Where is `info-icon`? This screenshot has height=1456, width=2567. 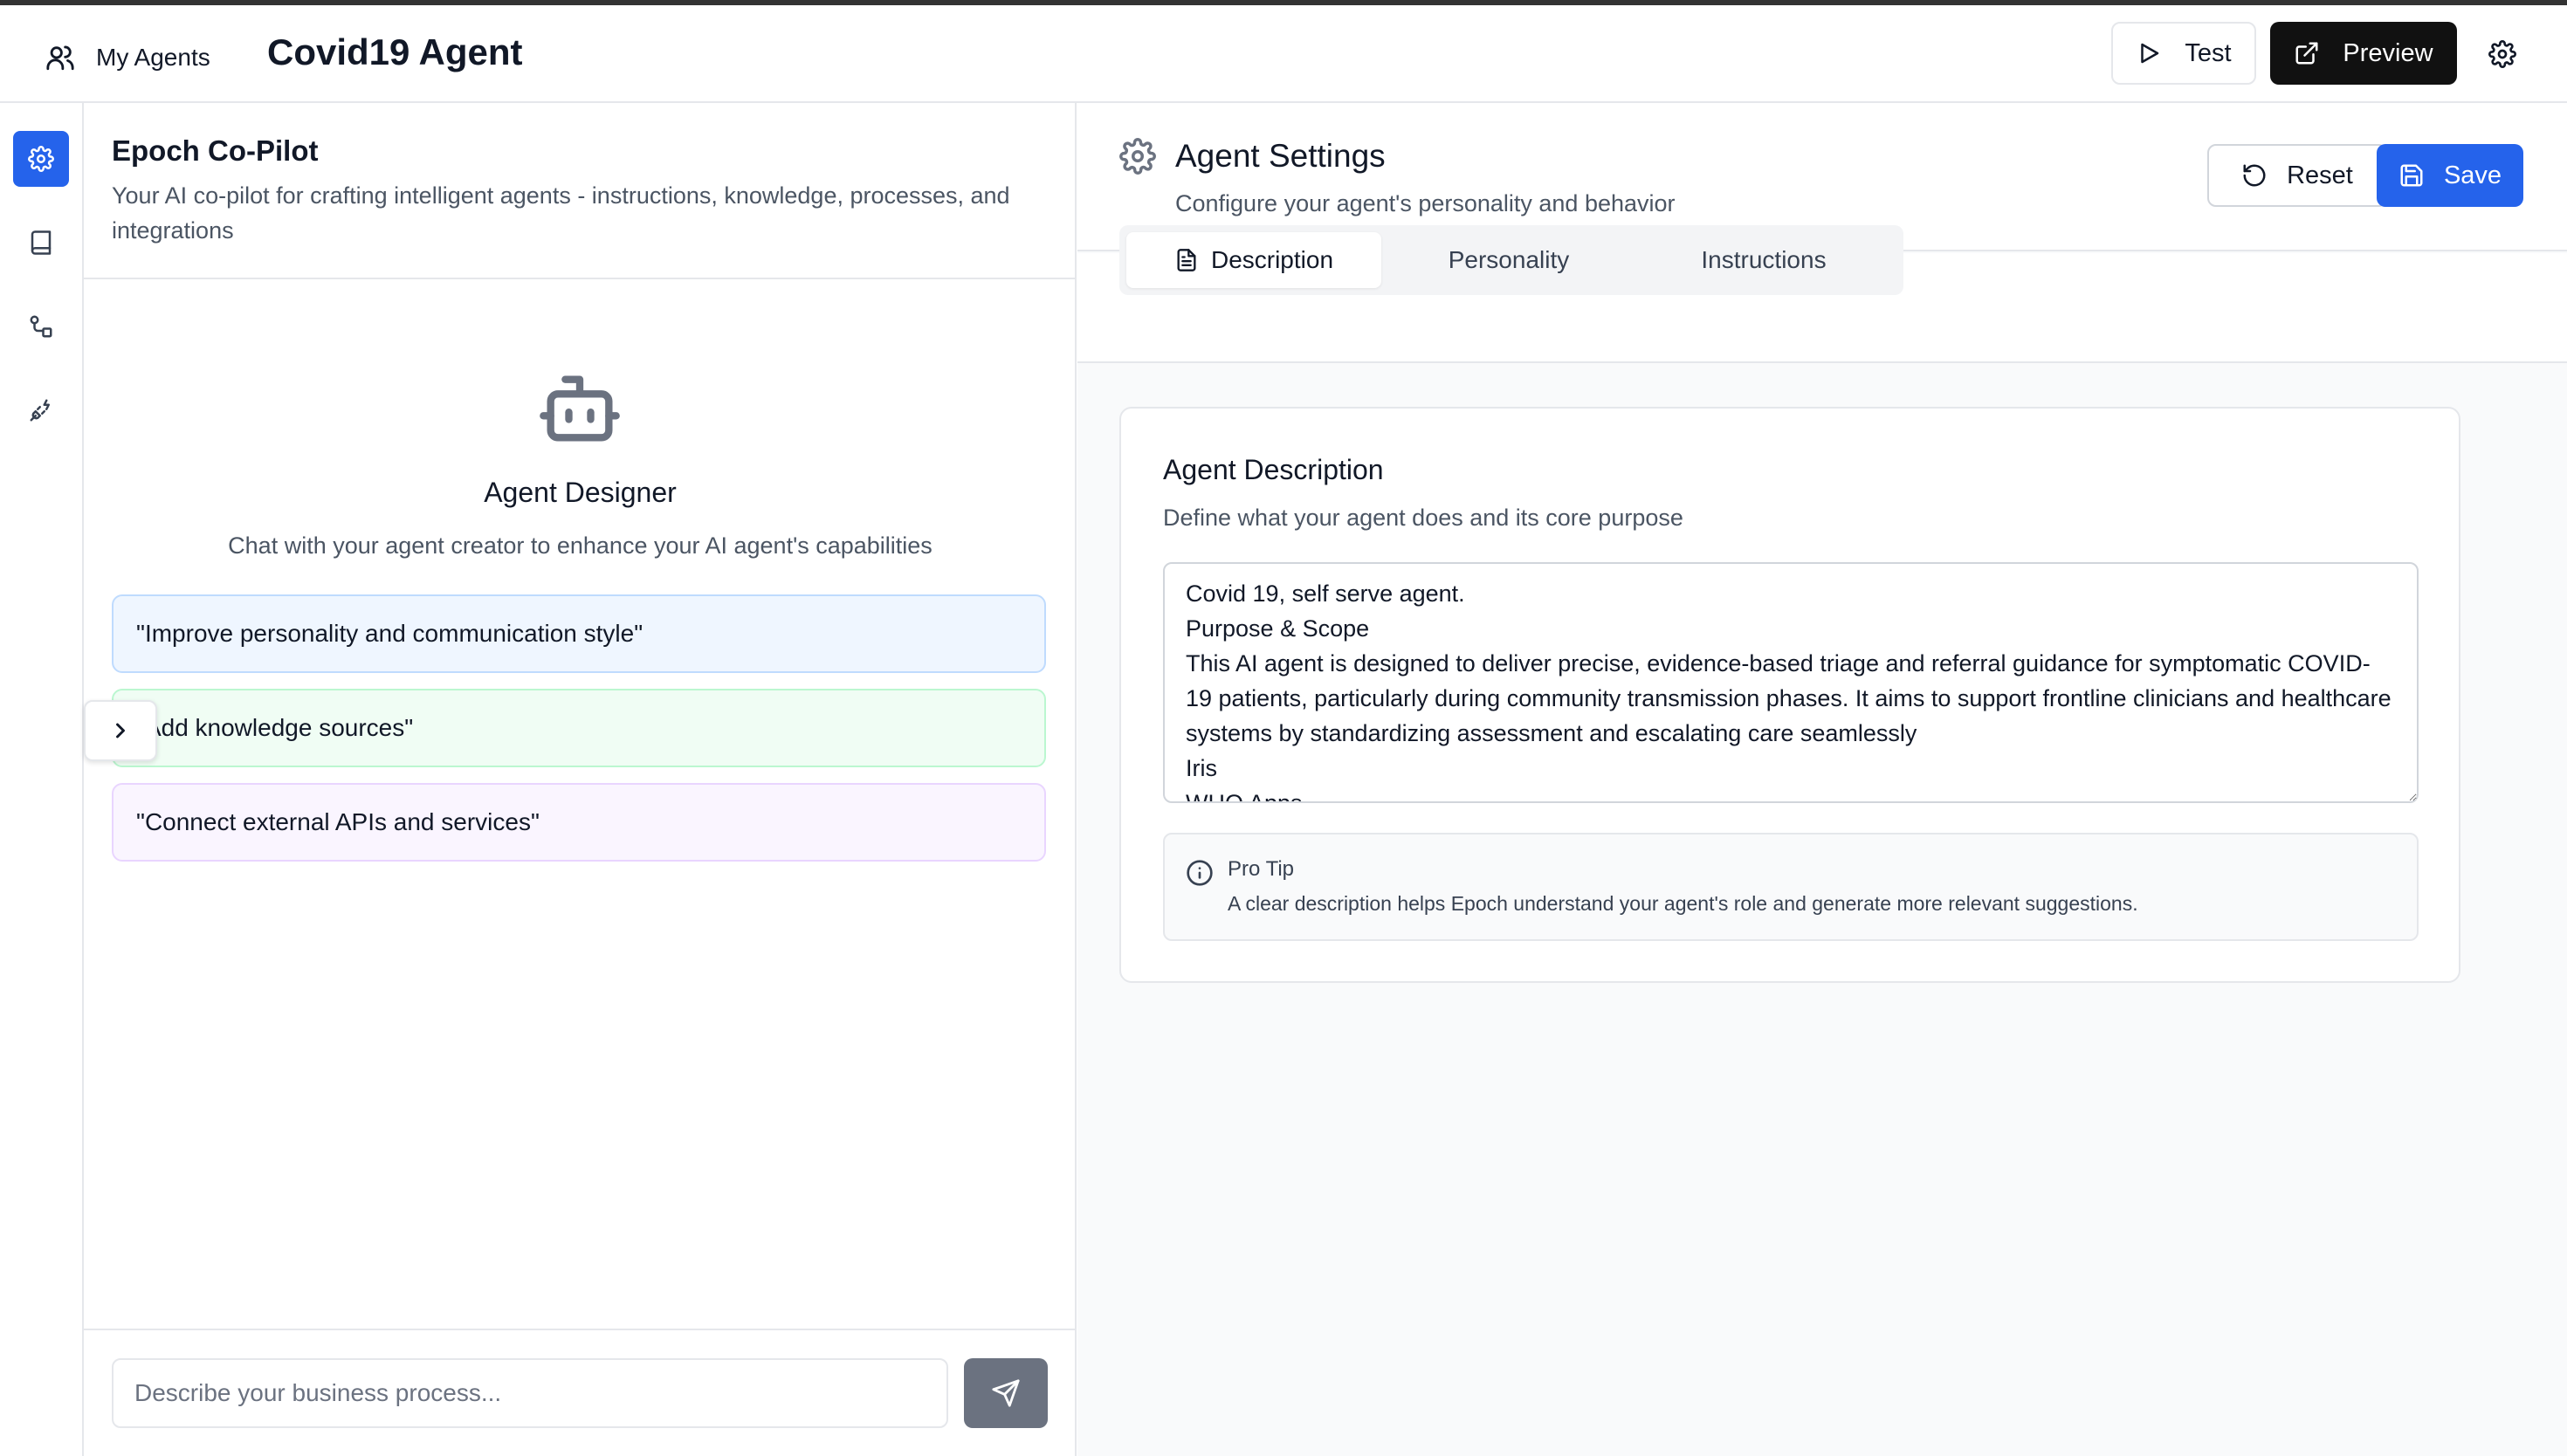 info-icon is located at coordinates (1200, 873).